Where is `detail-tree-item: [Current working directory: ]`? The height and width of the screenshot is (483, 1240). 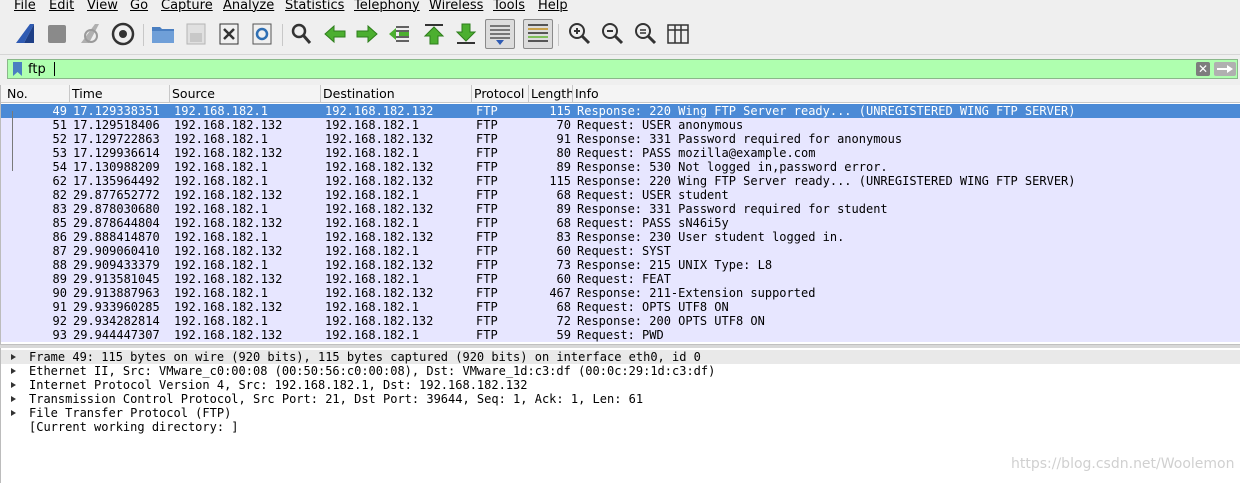
detail-tree-item: [Current working directory: ] is located at coordinates (620, 427).